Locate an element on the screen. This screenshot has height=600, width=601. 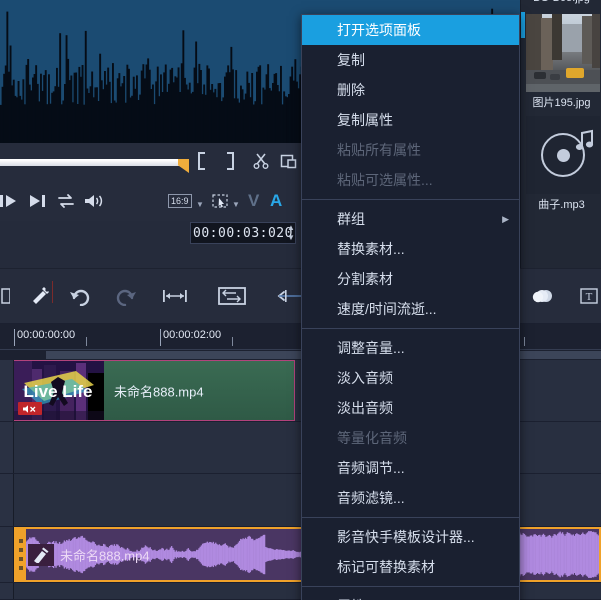
undo-button is located at coordinates (79, 296).